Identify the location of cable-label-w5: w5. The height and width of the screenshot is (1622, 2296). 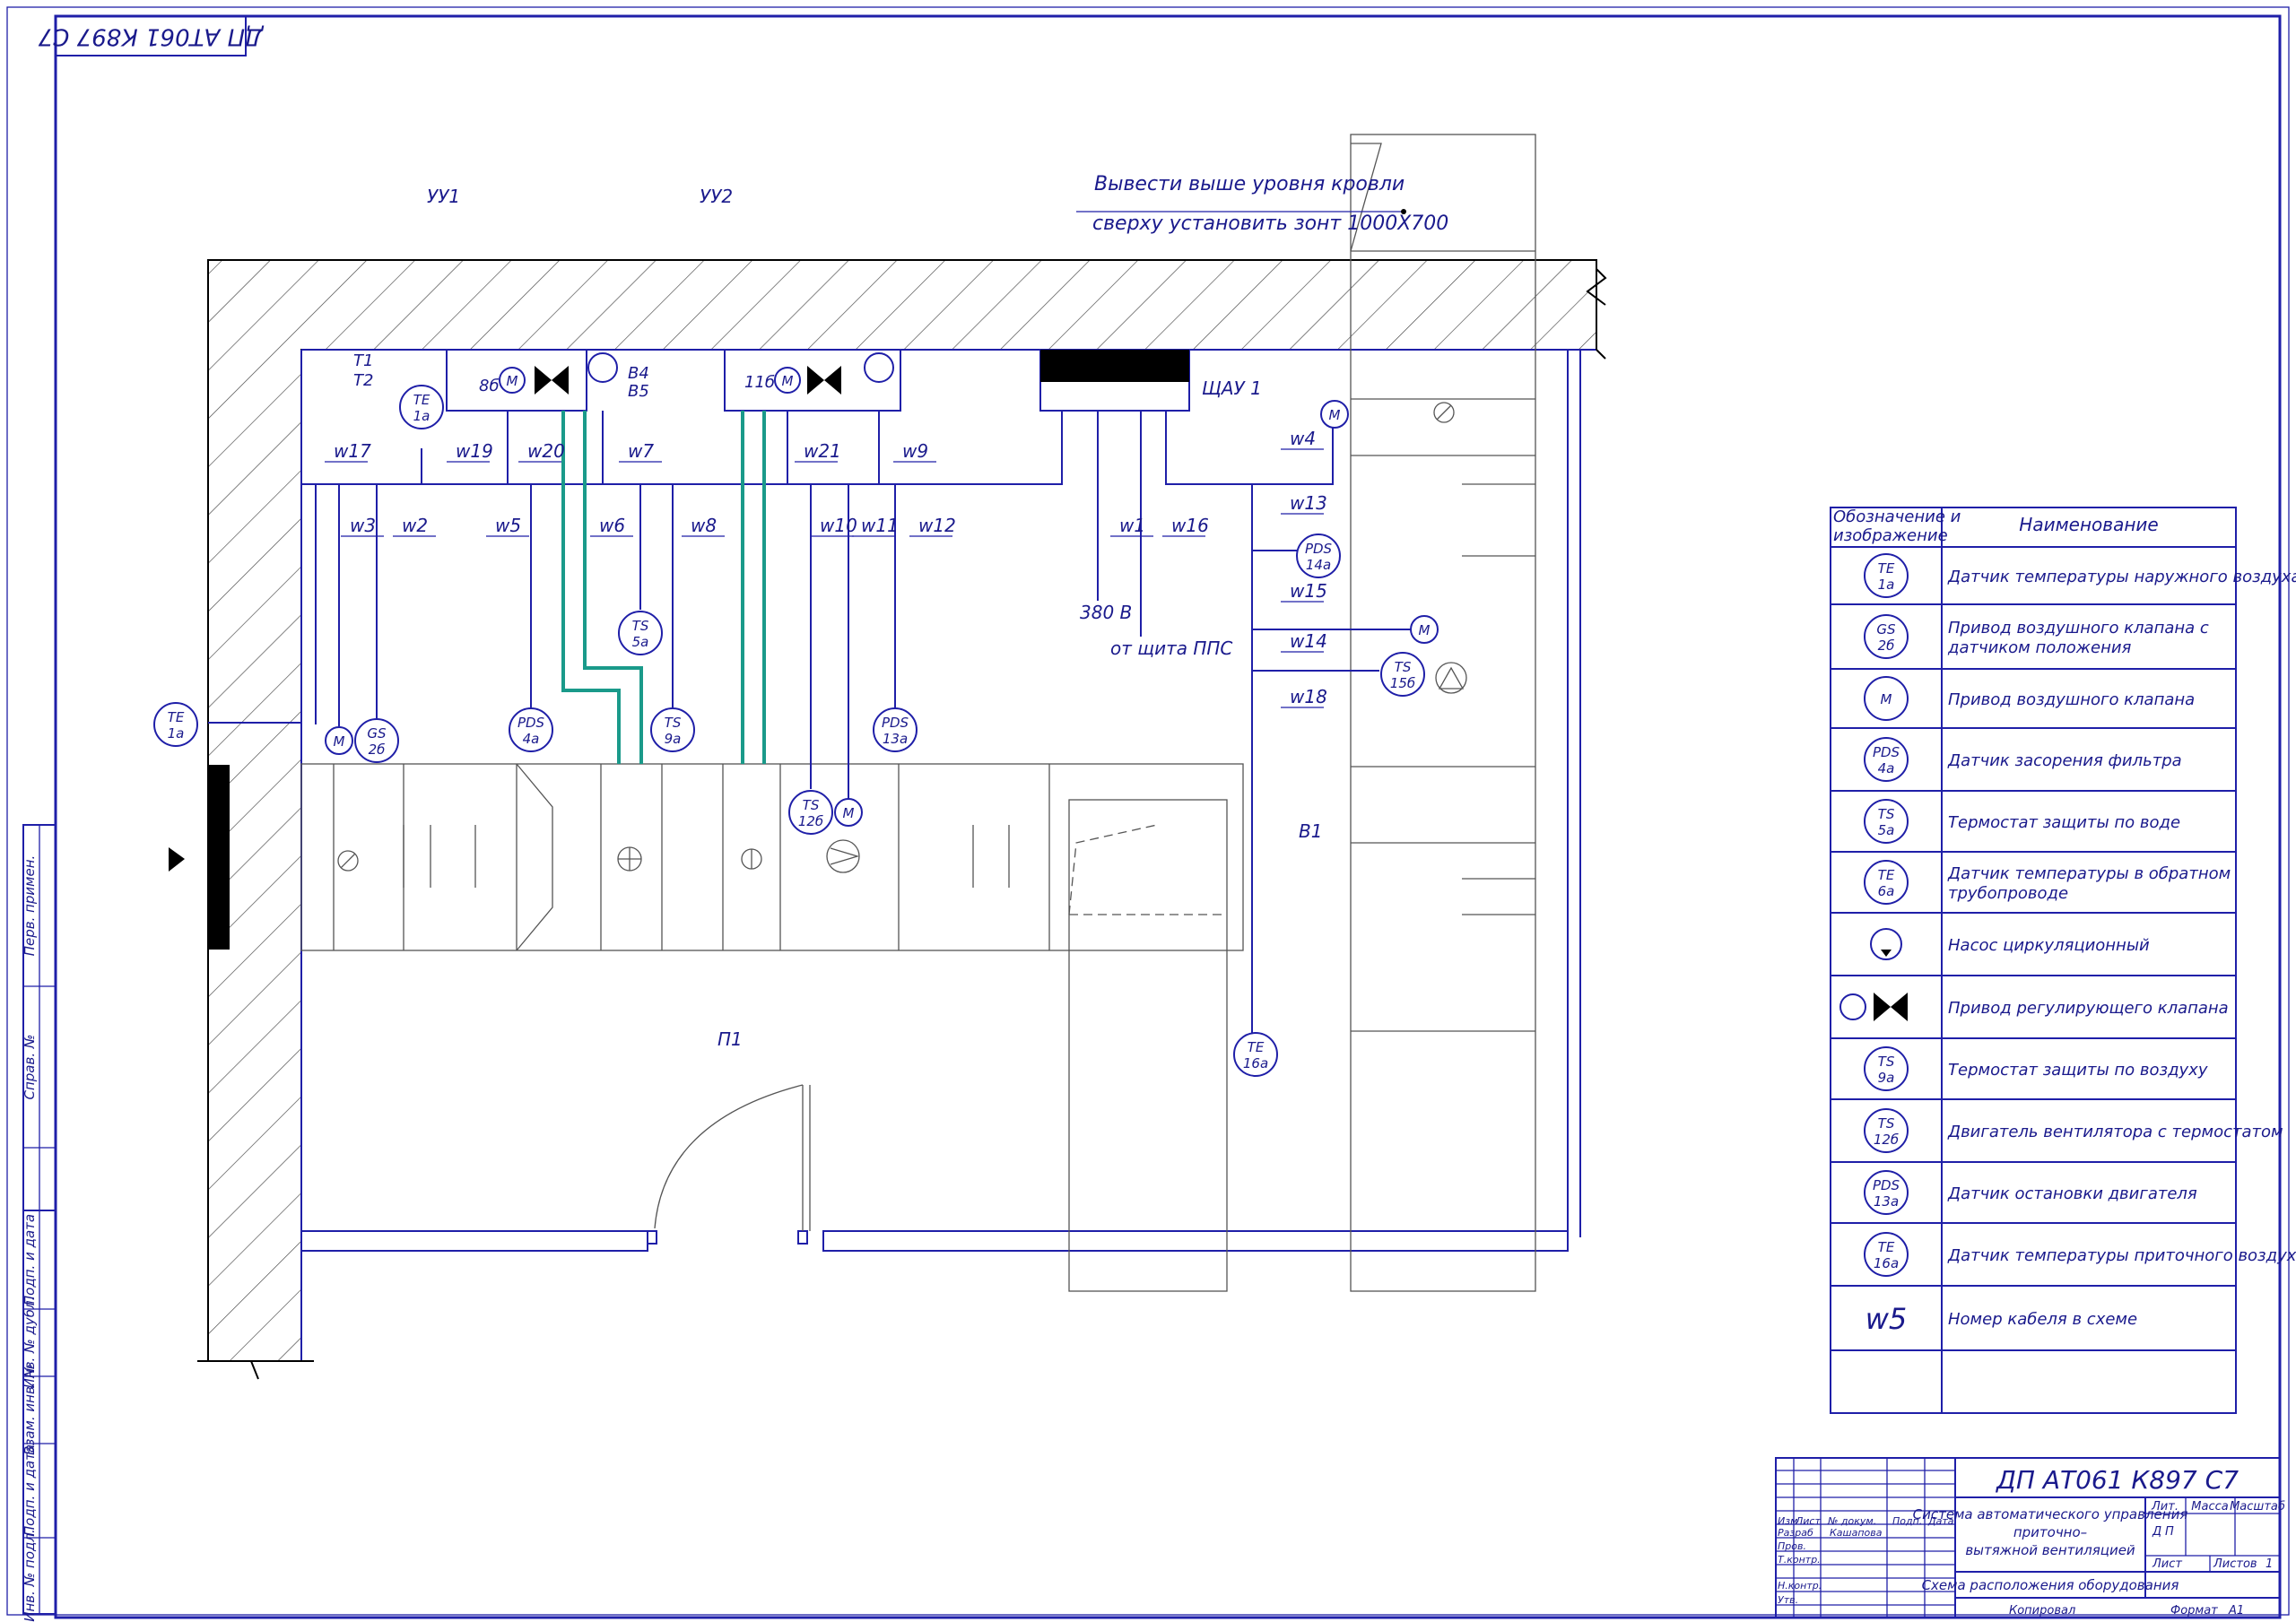
(508, 525).